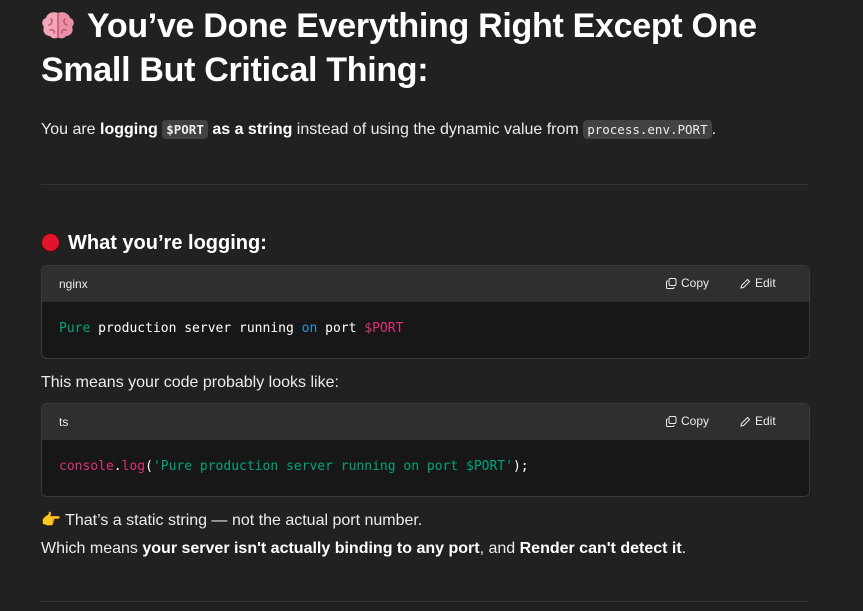  I want to click on inline-code-process-env: process.env.PORT, so click(647, 129).